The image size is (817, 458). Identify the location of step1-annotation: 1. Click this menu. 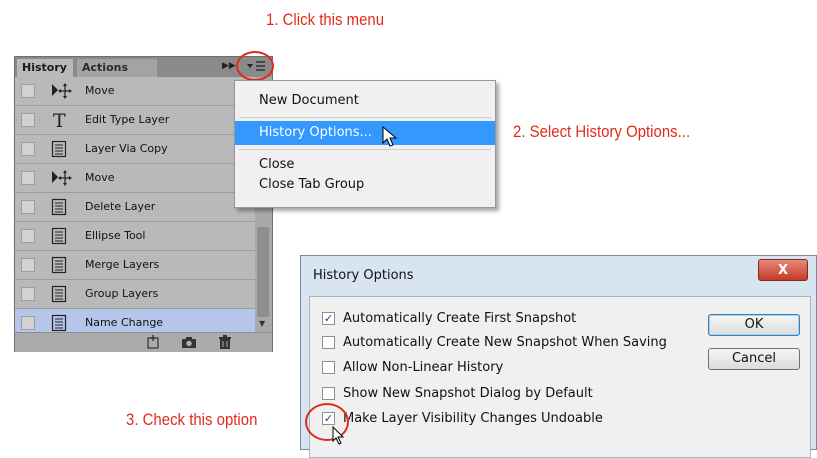
(325, 19).